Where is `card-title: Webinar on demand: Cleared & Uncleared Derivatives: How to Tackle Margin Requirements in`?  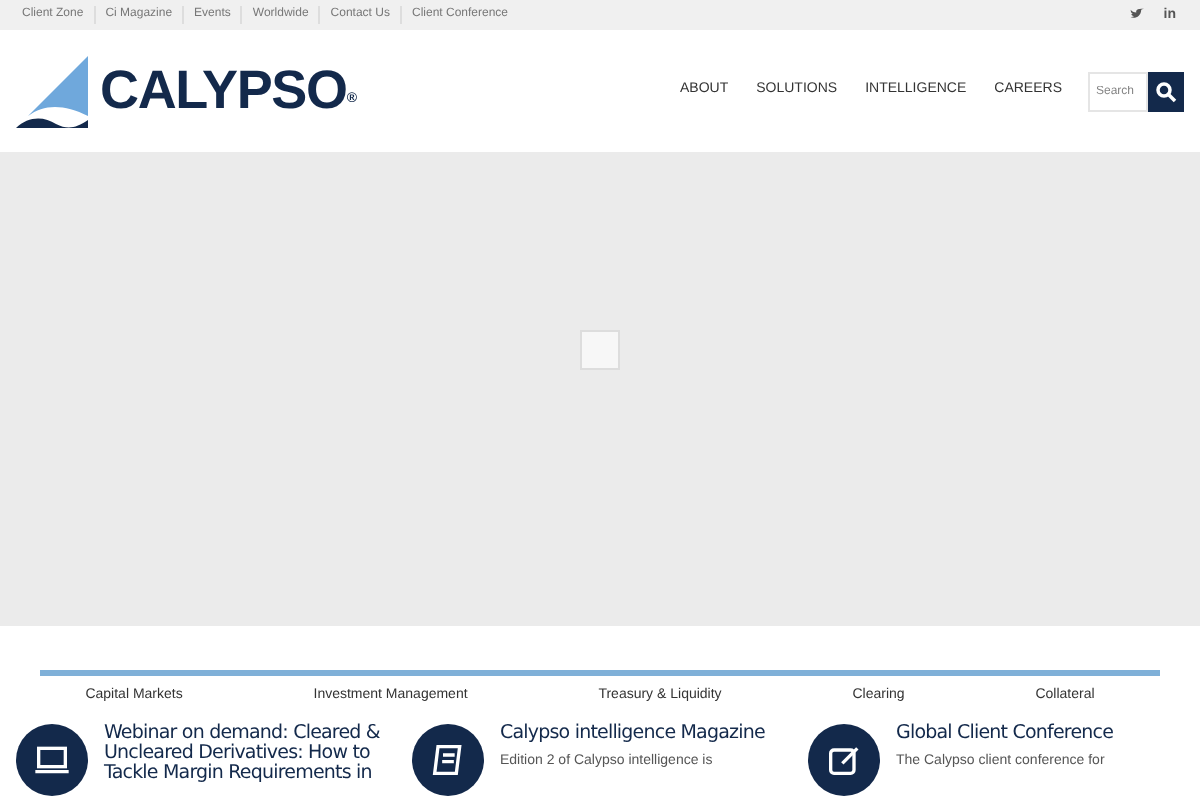
card-title: Webinar on demand: Cleared & Uncleared Derivatives: How to Tackle Margin Requirements in is located at coordinates (250, 753).